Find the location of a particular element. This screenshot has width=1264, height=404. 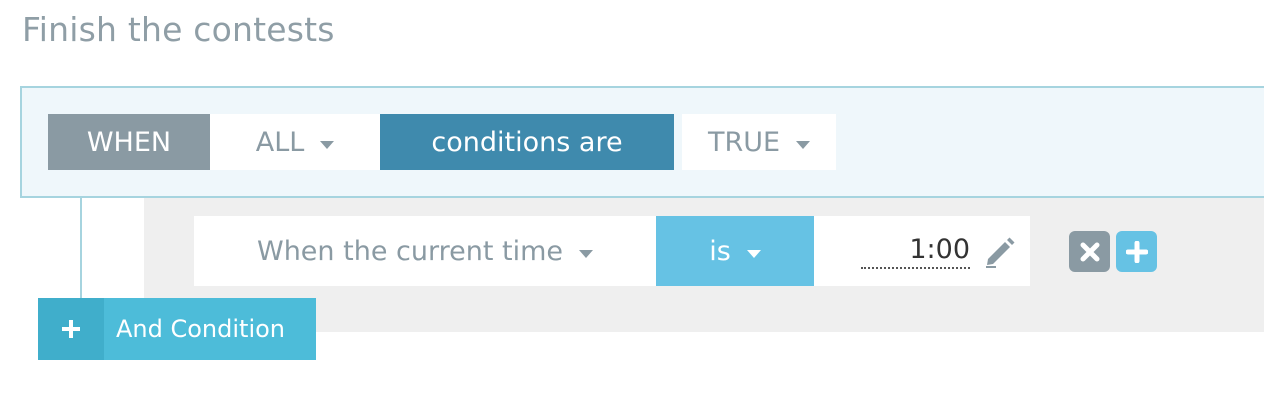

condition-value-field: 1:00 is located at coordinates (922, 251).